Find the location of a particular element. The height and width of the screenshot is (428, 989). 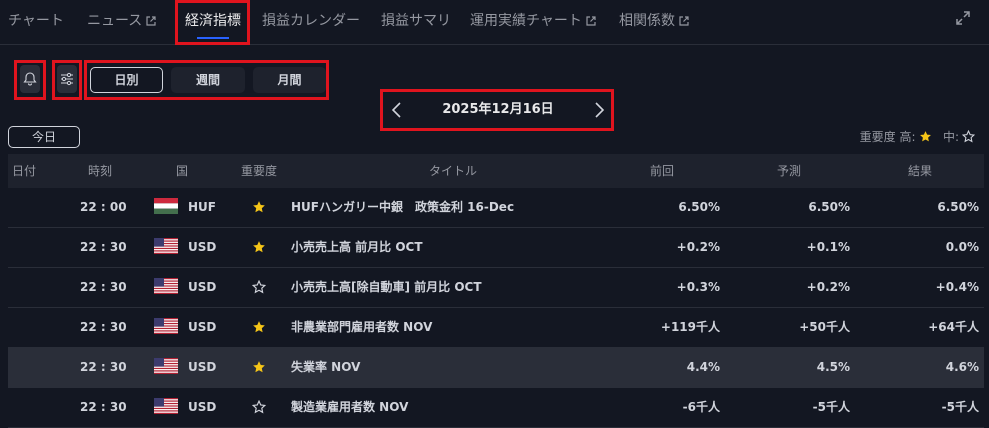

row-result: +64千人 is located at coordinates (953, 327).